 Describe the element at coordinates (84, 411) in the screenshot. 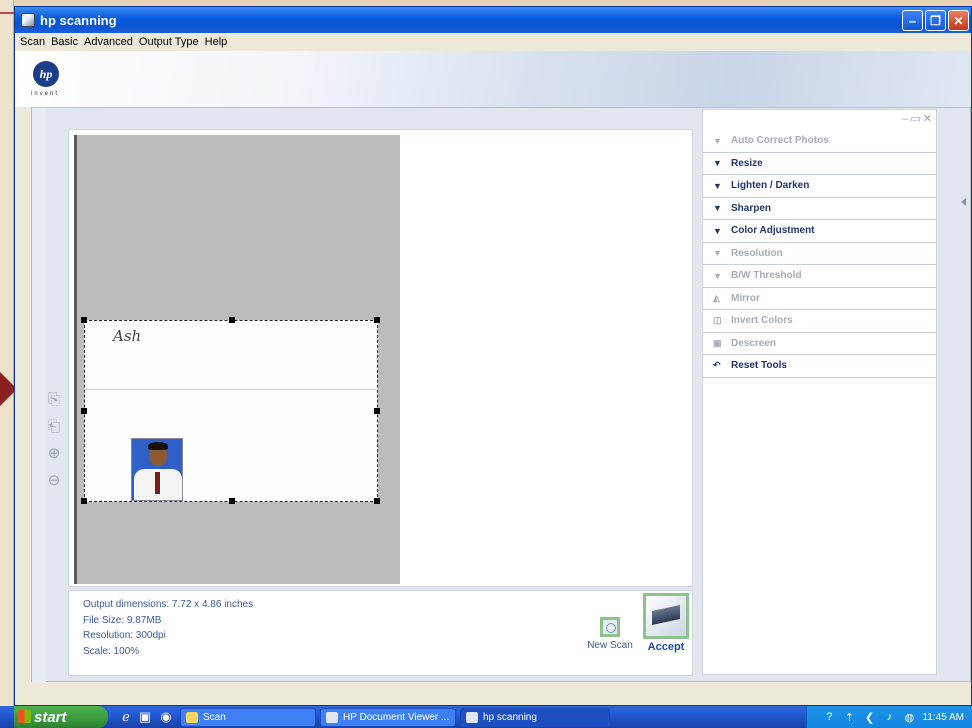

I see `crop-handle-left` at that location.